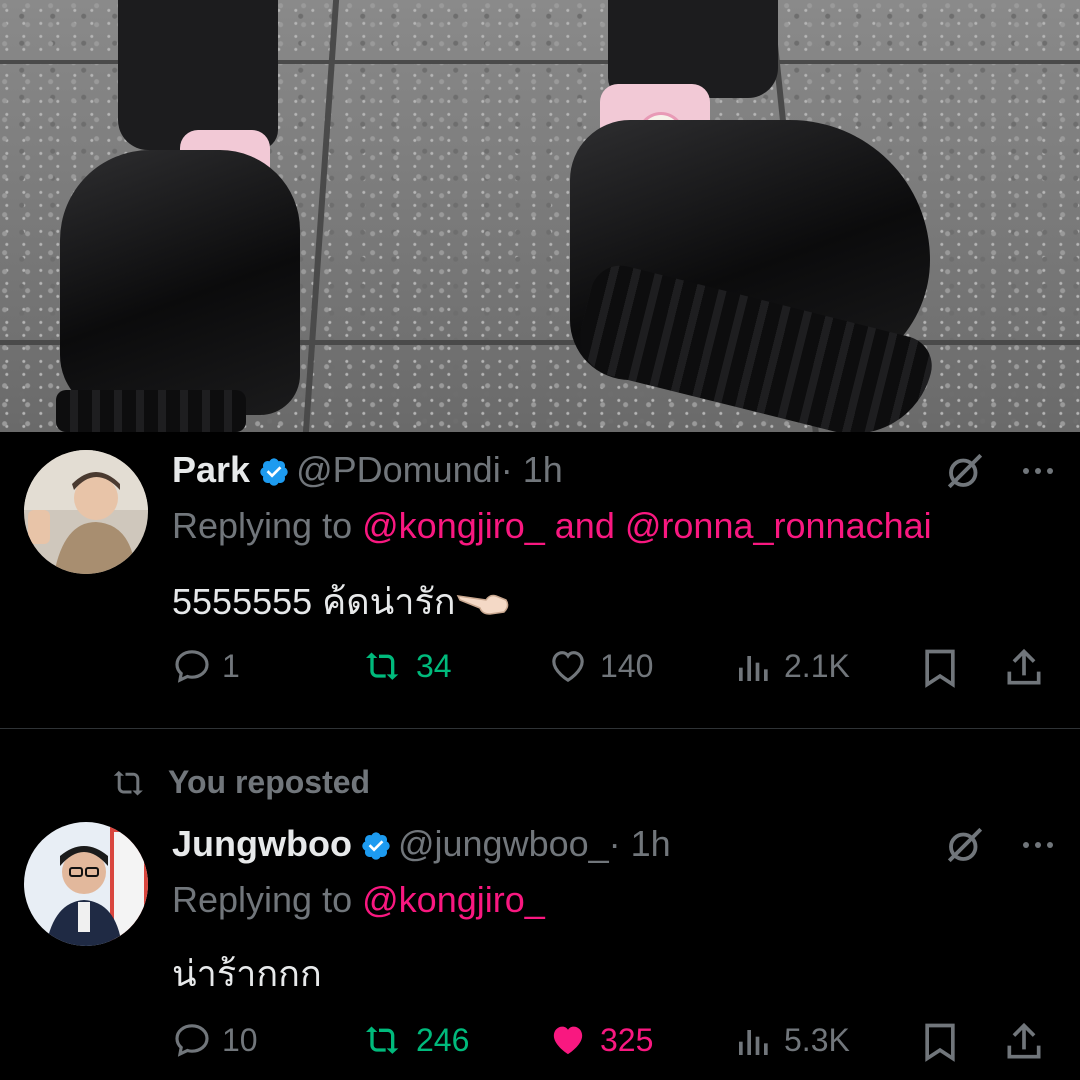  What do you see at coordinates (240, 1039) in the screenshot?
I see `reply-count: 10` at bounding box center [240, 1039].